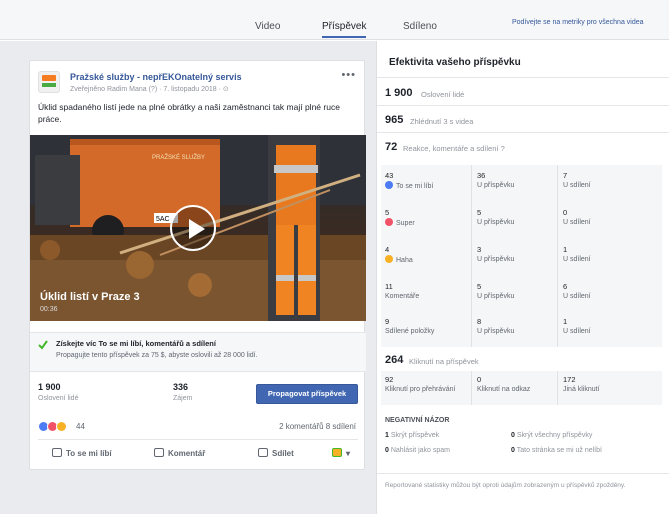  I want to click on check-icon, so click(43, 345).